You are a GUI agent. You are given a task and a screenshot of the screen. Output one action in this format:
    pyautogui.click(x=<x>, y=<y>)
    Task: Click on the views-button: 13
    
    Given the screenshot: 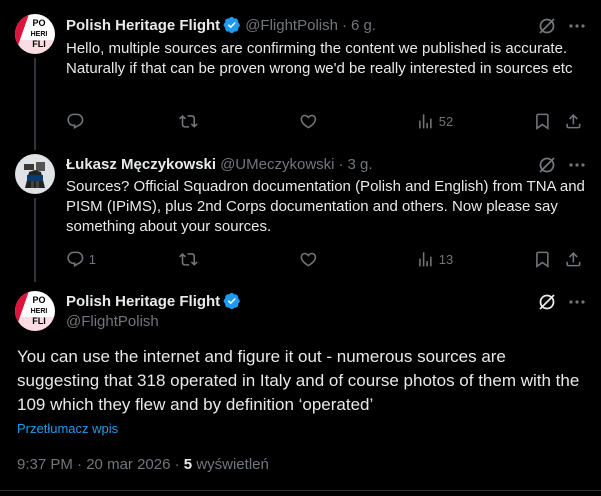 What is the action you would take?
    pyautogui.click(x=434, y=259)
    